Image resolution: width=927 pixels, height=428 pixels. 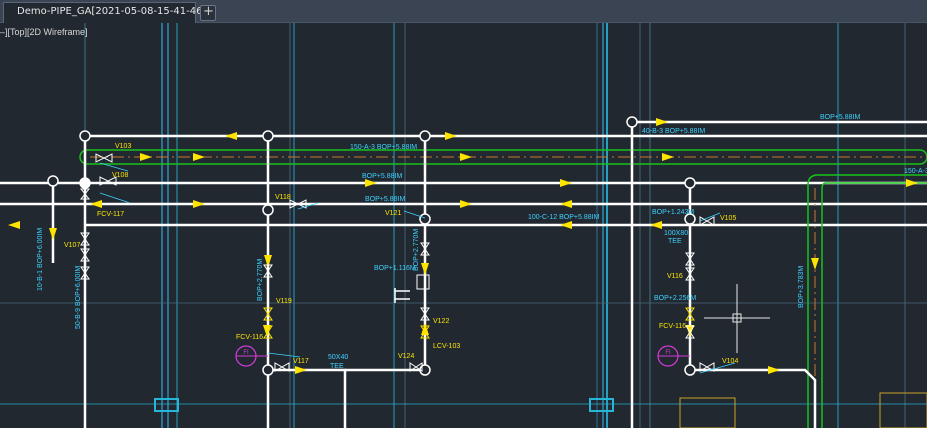 I want to click on pipe-label: V107, so click(x=72, y=245).